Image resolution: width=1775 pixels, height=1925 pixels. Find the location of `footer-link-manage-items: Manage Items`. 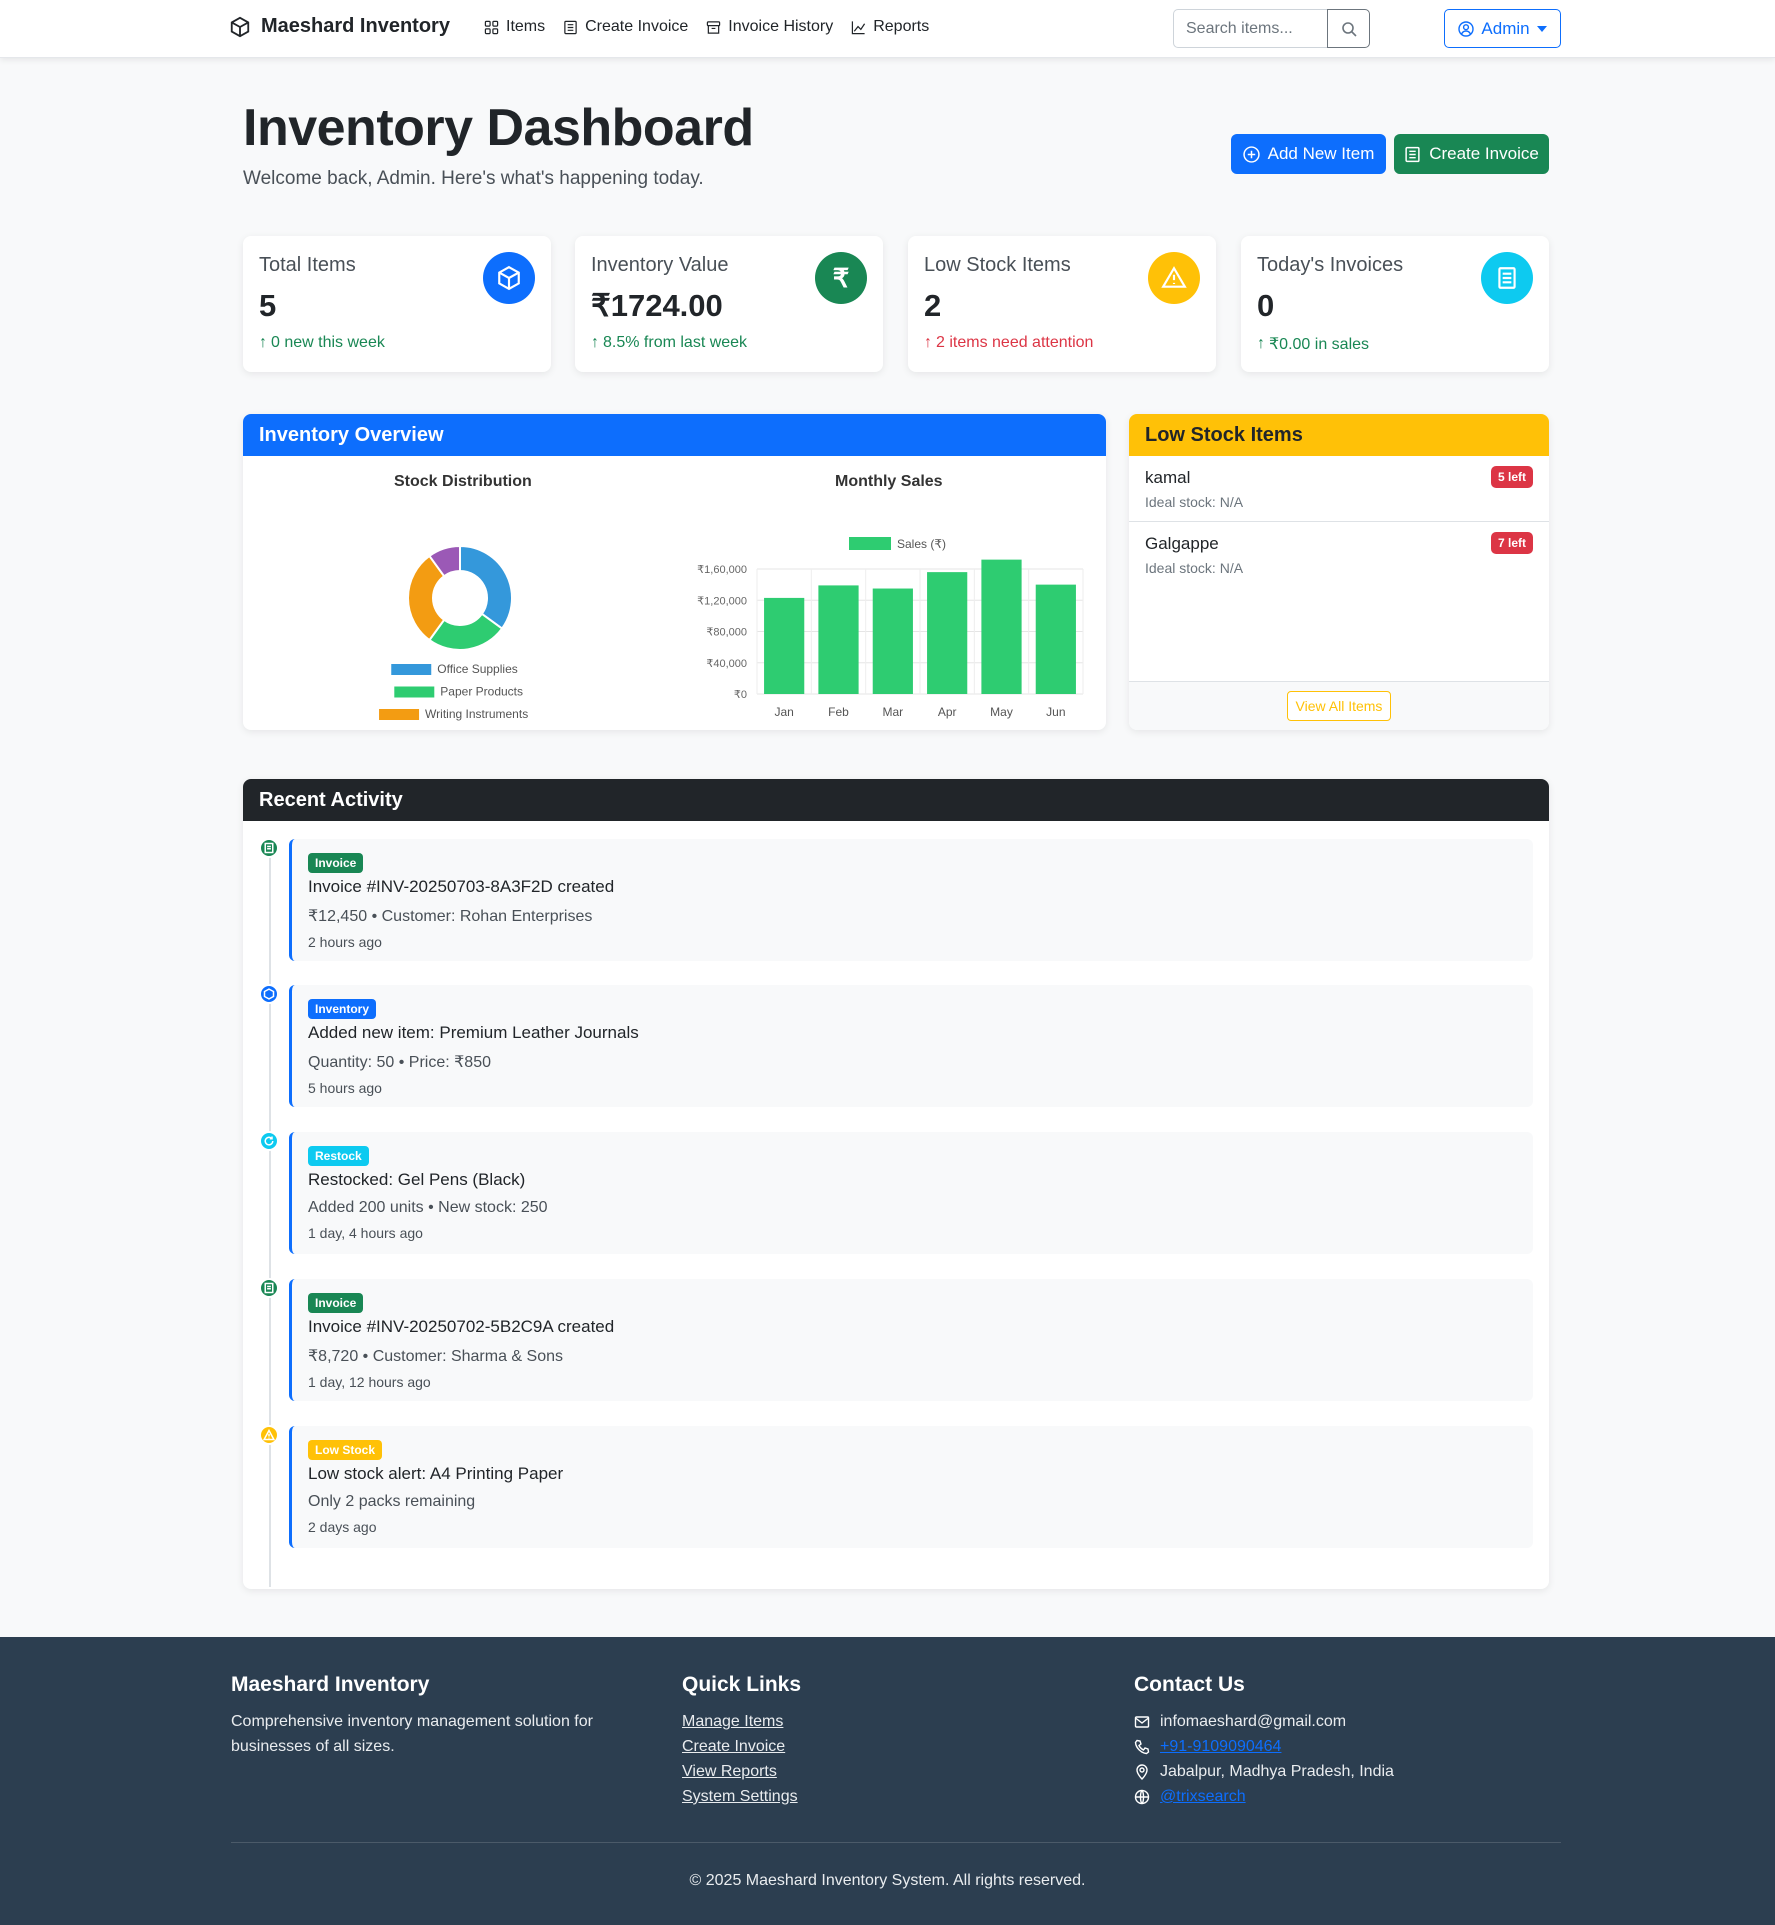

footer-link-manage-items: Manage Items is located at coordinates (741, 1721).